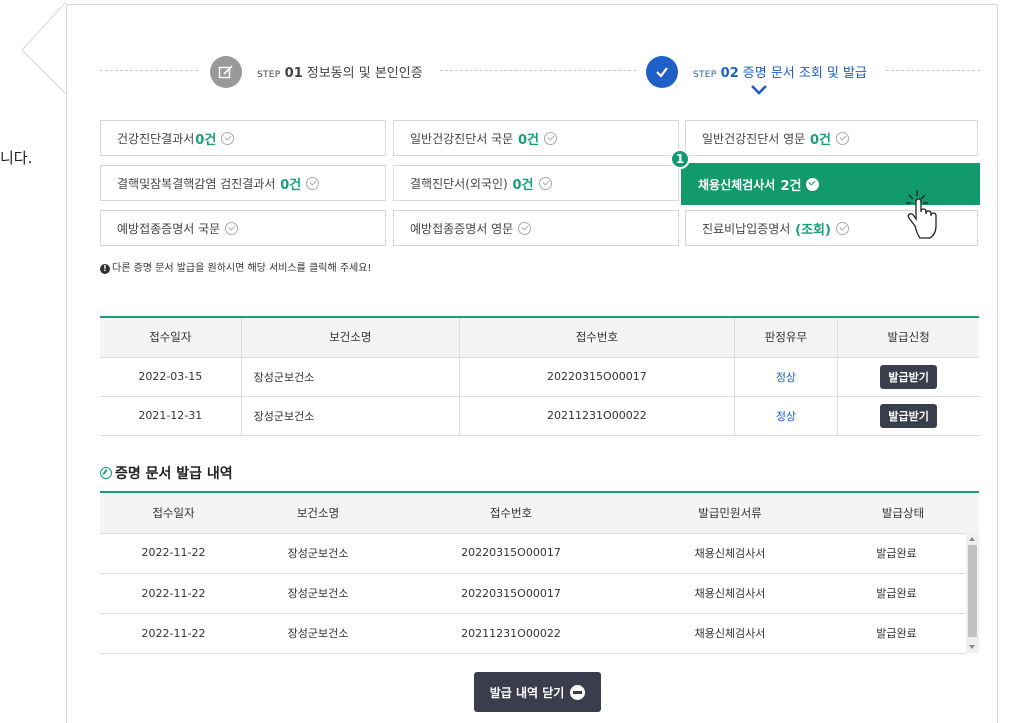  I want to click on panel-notch, so click(44, 48).